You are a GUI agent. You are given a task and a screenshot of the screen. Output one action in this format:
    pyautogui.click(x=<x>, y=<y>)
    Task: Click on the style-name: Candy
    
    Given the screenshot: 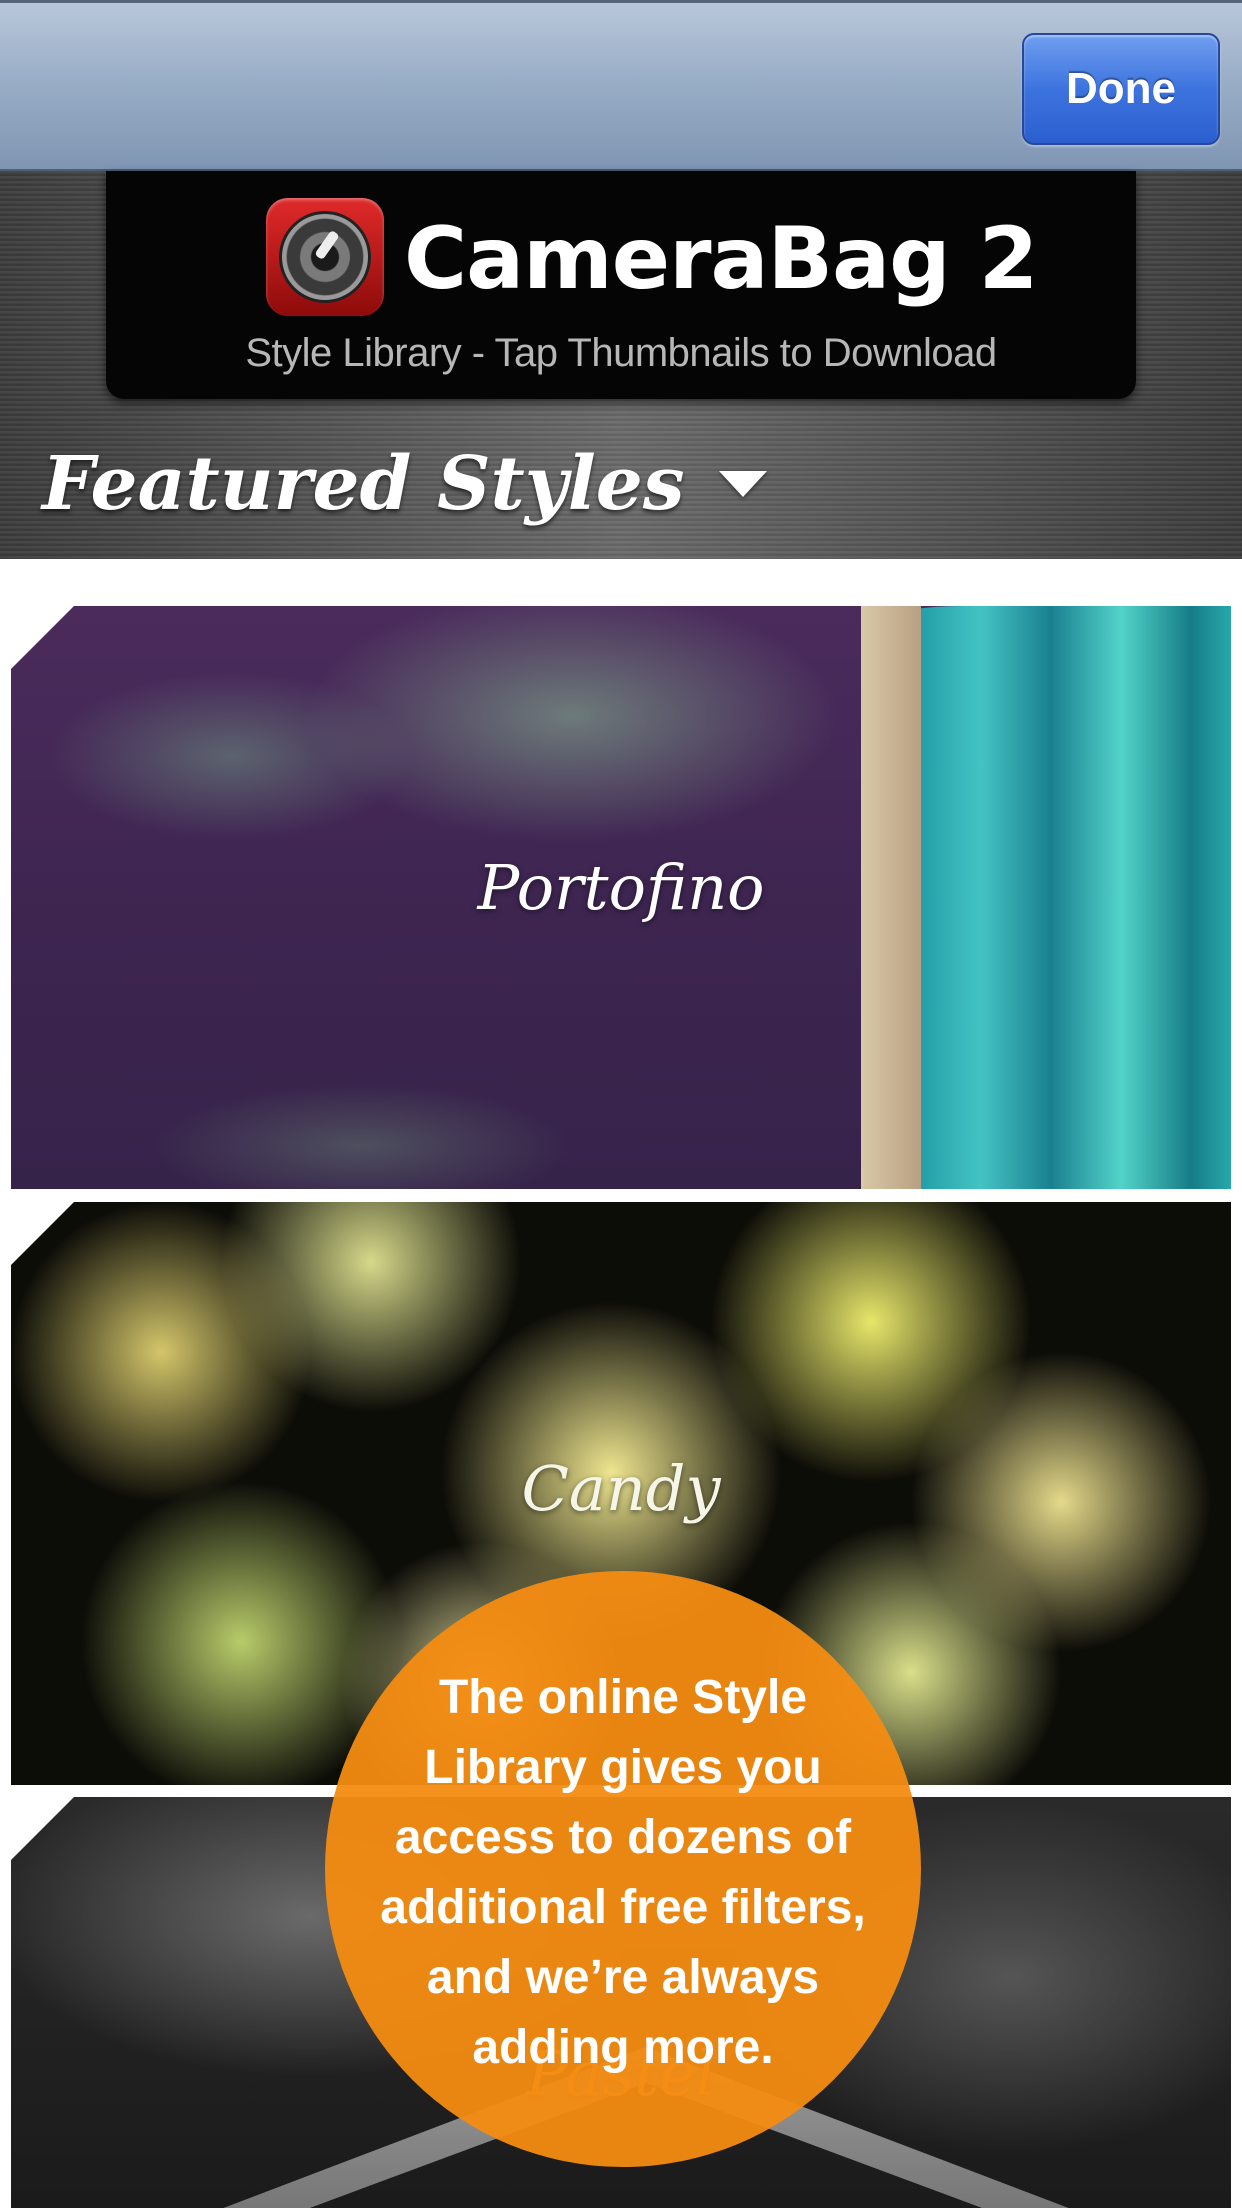 What is the action you would take?
    pyautogui.click(x=621, y=1488)
    